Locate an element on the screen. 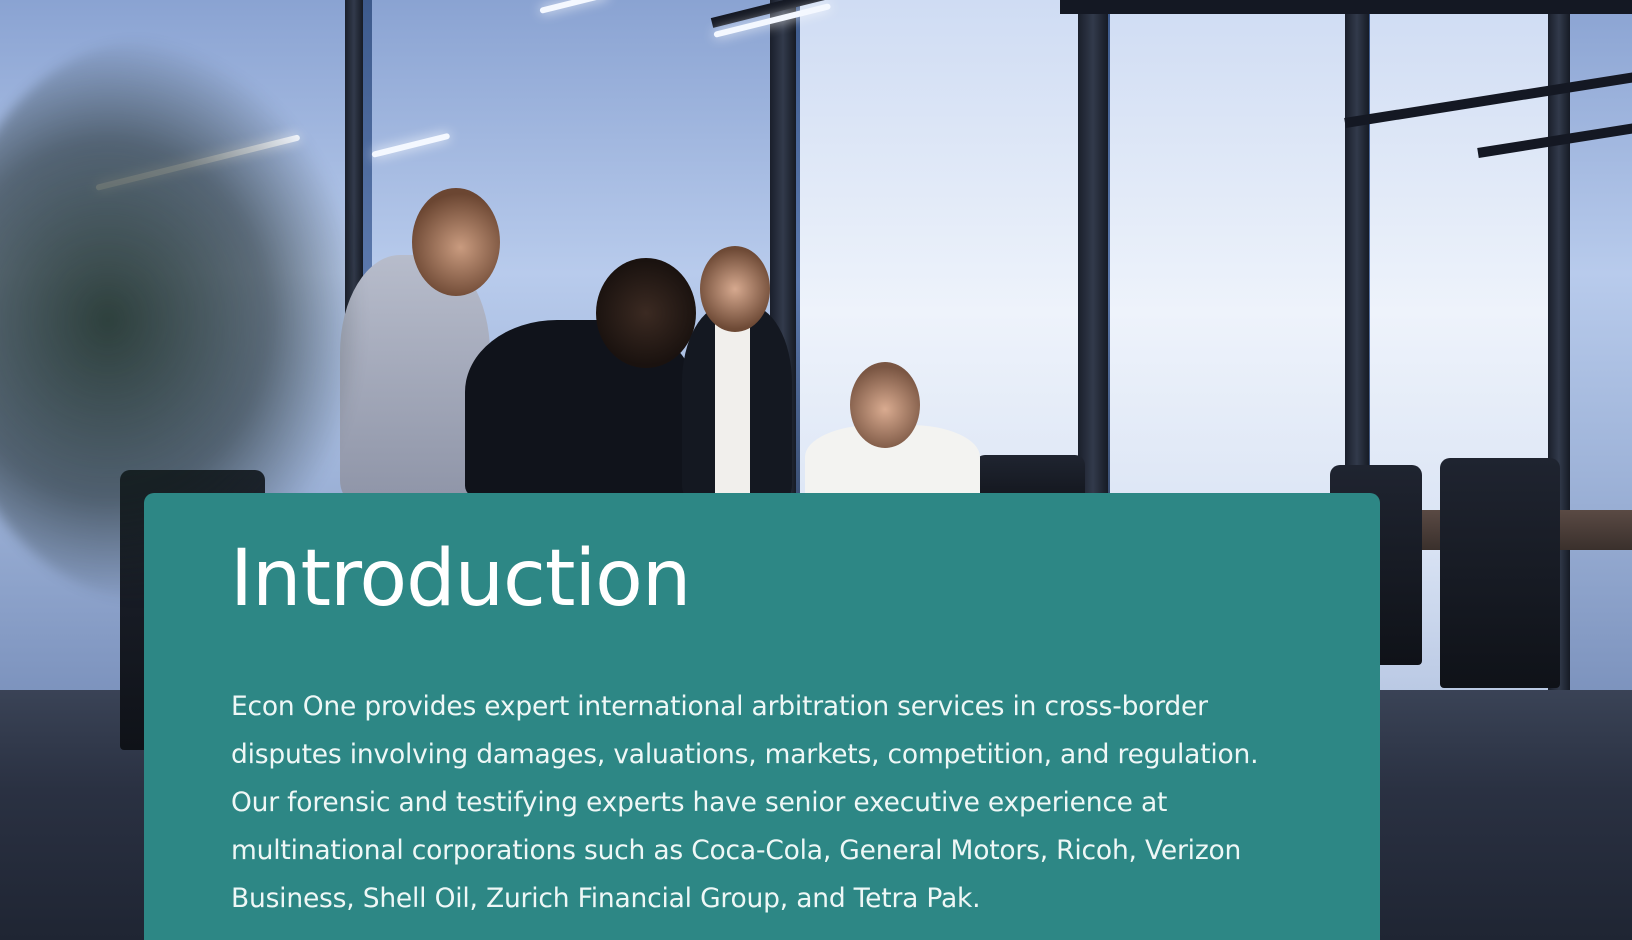 This screenshot has width=1632, height=940. intro-title: Introduction is located at coordinates (460, 579).